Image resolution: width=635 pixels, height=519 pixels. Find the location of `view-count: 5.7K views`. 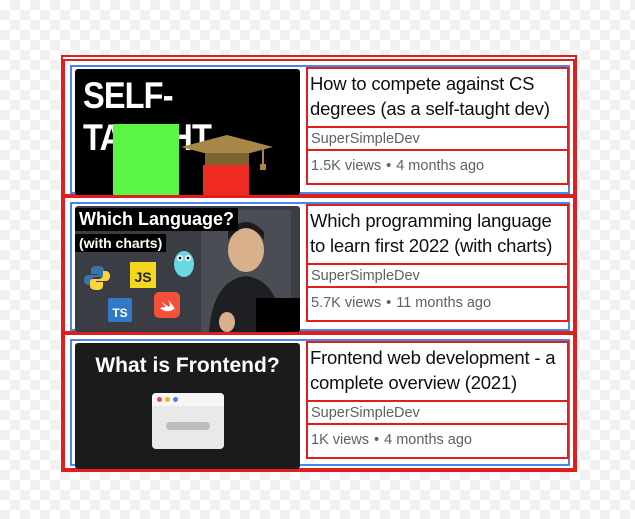

view-count: 5.7K views is located at coordinates (346, 303).